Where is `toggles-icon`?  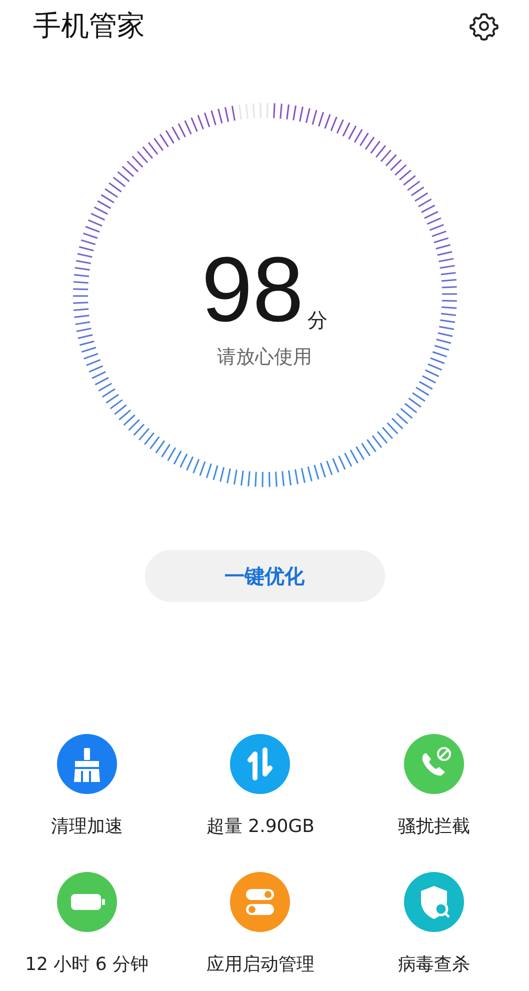
toggles-icon is located at coordinates (260, 902).